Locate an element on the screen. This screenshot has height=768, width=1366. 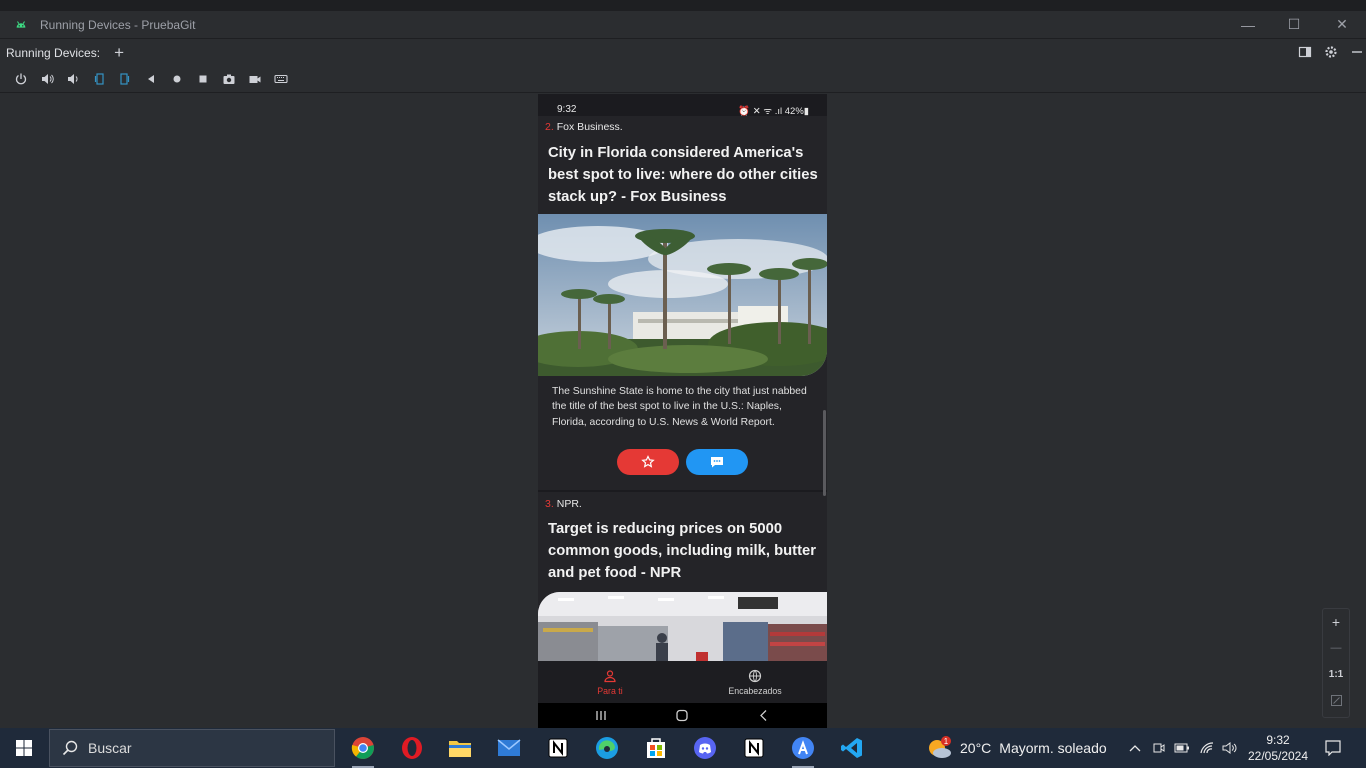
mail-icon is located at coordinates (509, 747).